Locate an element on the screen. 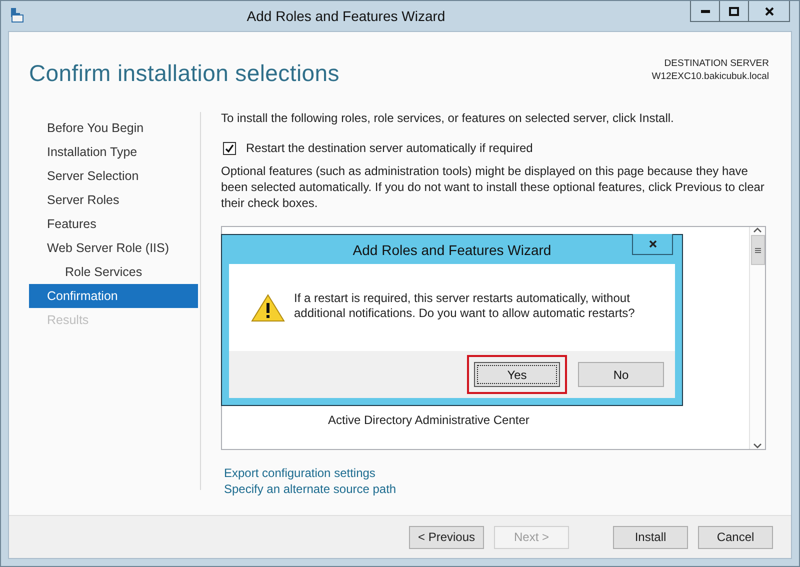  nav-item: Server Selection is located at coordinates (113, 176).